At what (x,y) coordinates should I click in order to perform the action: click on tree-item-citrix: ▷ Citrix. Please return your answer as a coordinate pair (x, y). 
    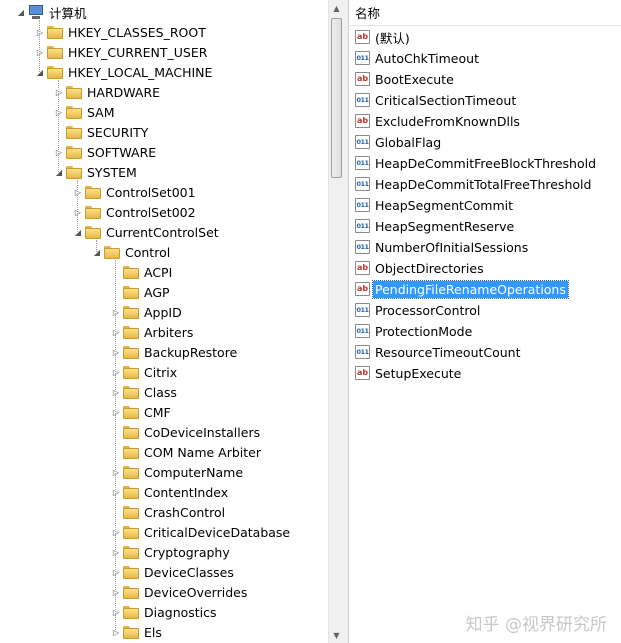
    Looking at the image, I should click on (144, 372).